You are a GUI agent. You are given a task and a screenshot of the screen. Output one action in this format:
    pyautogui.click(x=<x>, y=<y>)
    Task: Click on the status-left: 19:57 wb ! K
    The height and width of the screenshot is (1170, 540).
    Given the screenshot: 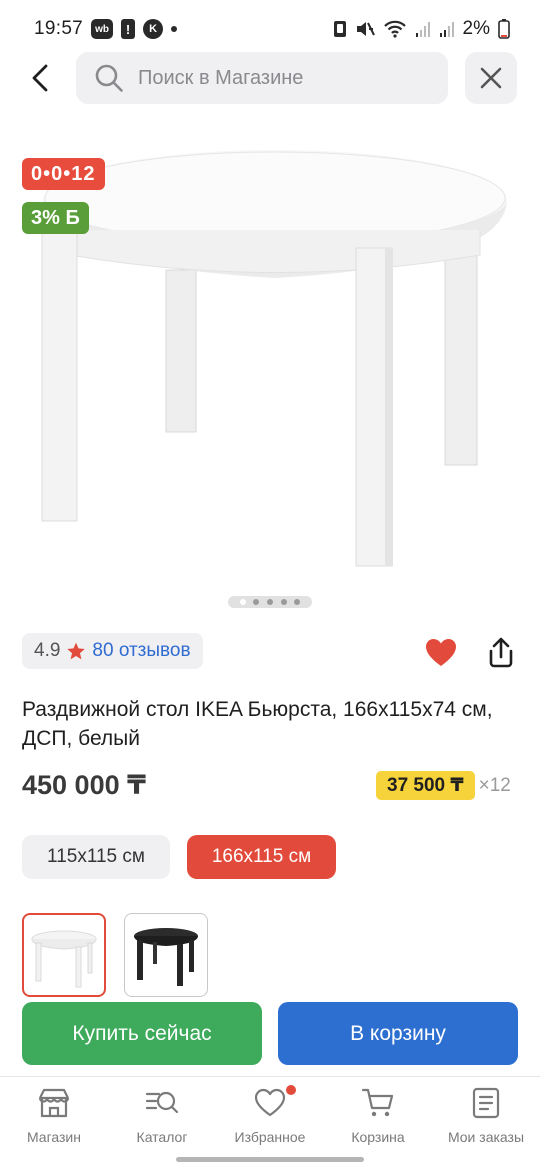 What is the action you would take?
    pyautogui.click(x=106, y=29)
    